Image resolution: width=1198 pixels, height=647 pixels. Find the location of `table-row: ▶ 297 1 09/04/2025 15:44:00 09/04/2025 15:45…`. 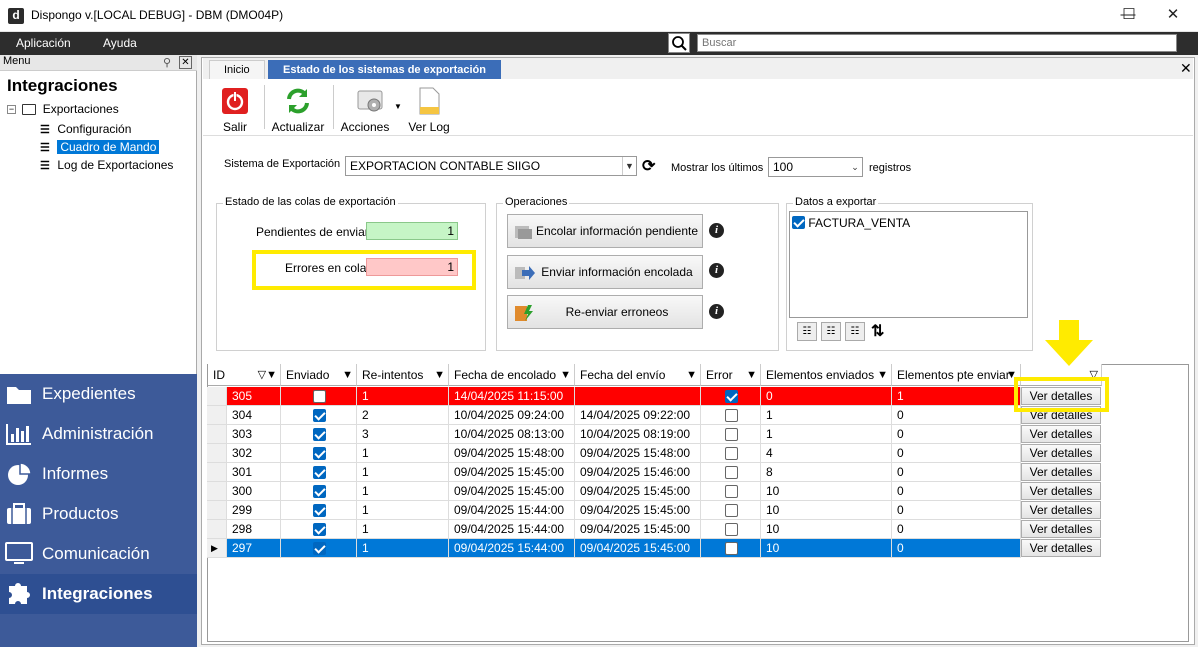

table-row: ▶ 297 1 09/04/2025 15:44:00 09/04/2025 15:45… is located at coordinates (654, 548).